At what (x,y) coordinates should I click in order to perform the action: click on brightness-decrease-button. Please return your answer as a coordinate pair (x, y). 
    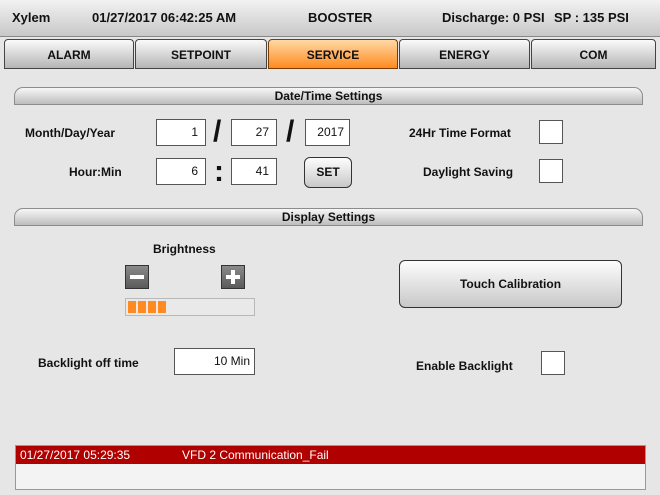
    Looking at the image, I should click on (137, 277).